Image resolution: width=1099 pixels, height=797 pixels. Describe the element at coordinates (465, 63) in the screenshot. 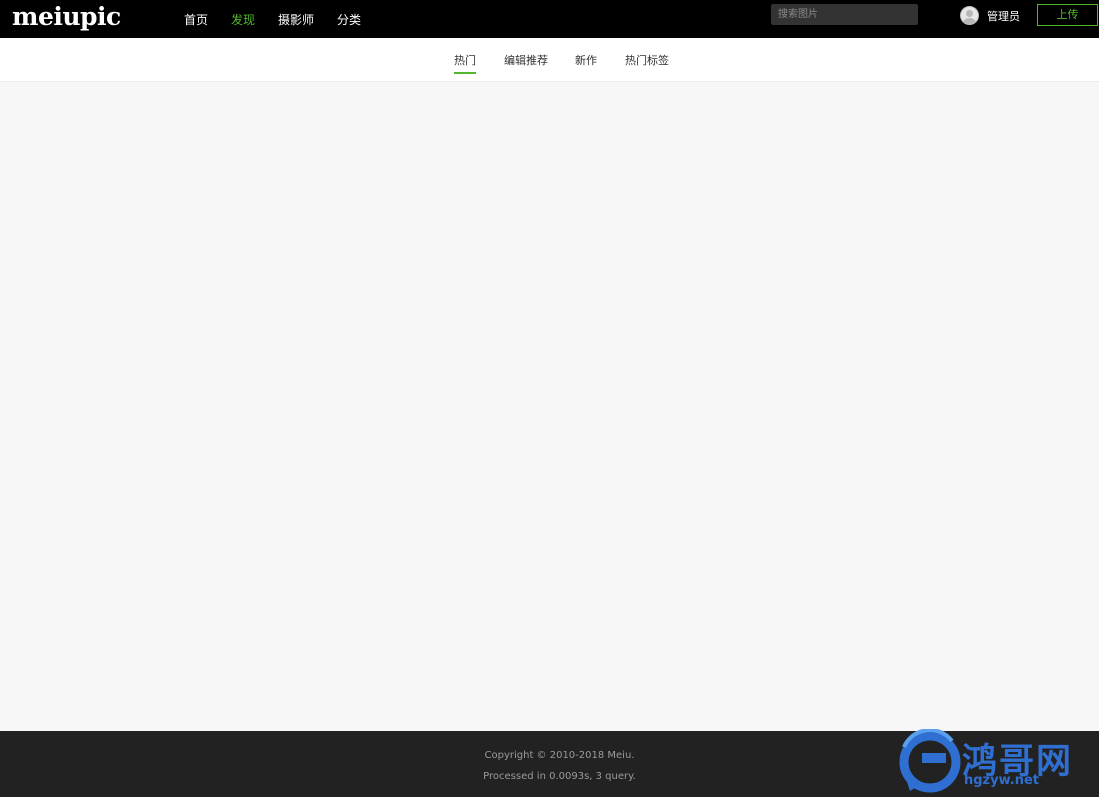

I see `tab-hot: 热门` at that location.